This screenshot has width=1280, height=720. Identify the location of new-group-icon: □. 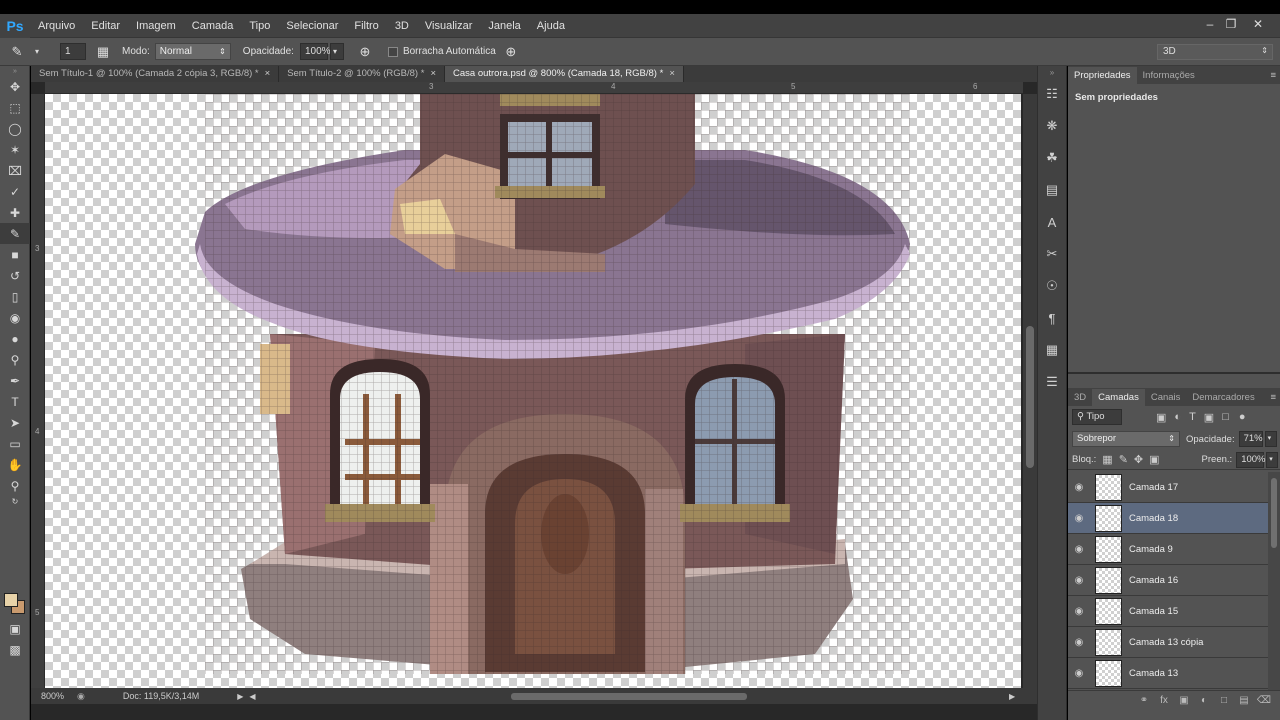
(1224, 700).